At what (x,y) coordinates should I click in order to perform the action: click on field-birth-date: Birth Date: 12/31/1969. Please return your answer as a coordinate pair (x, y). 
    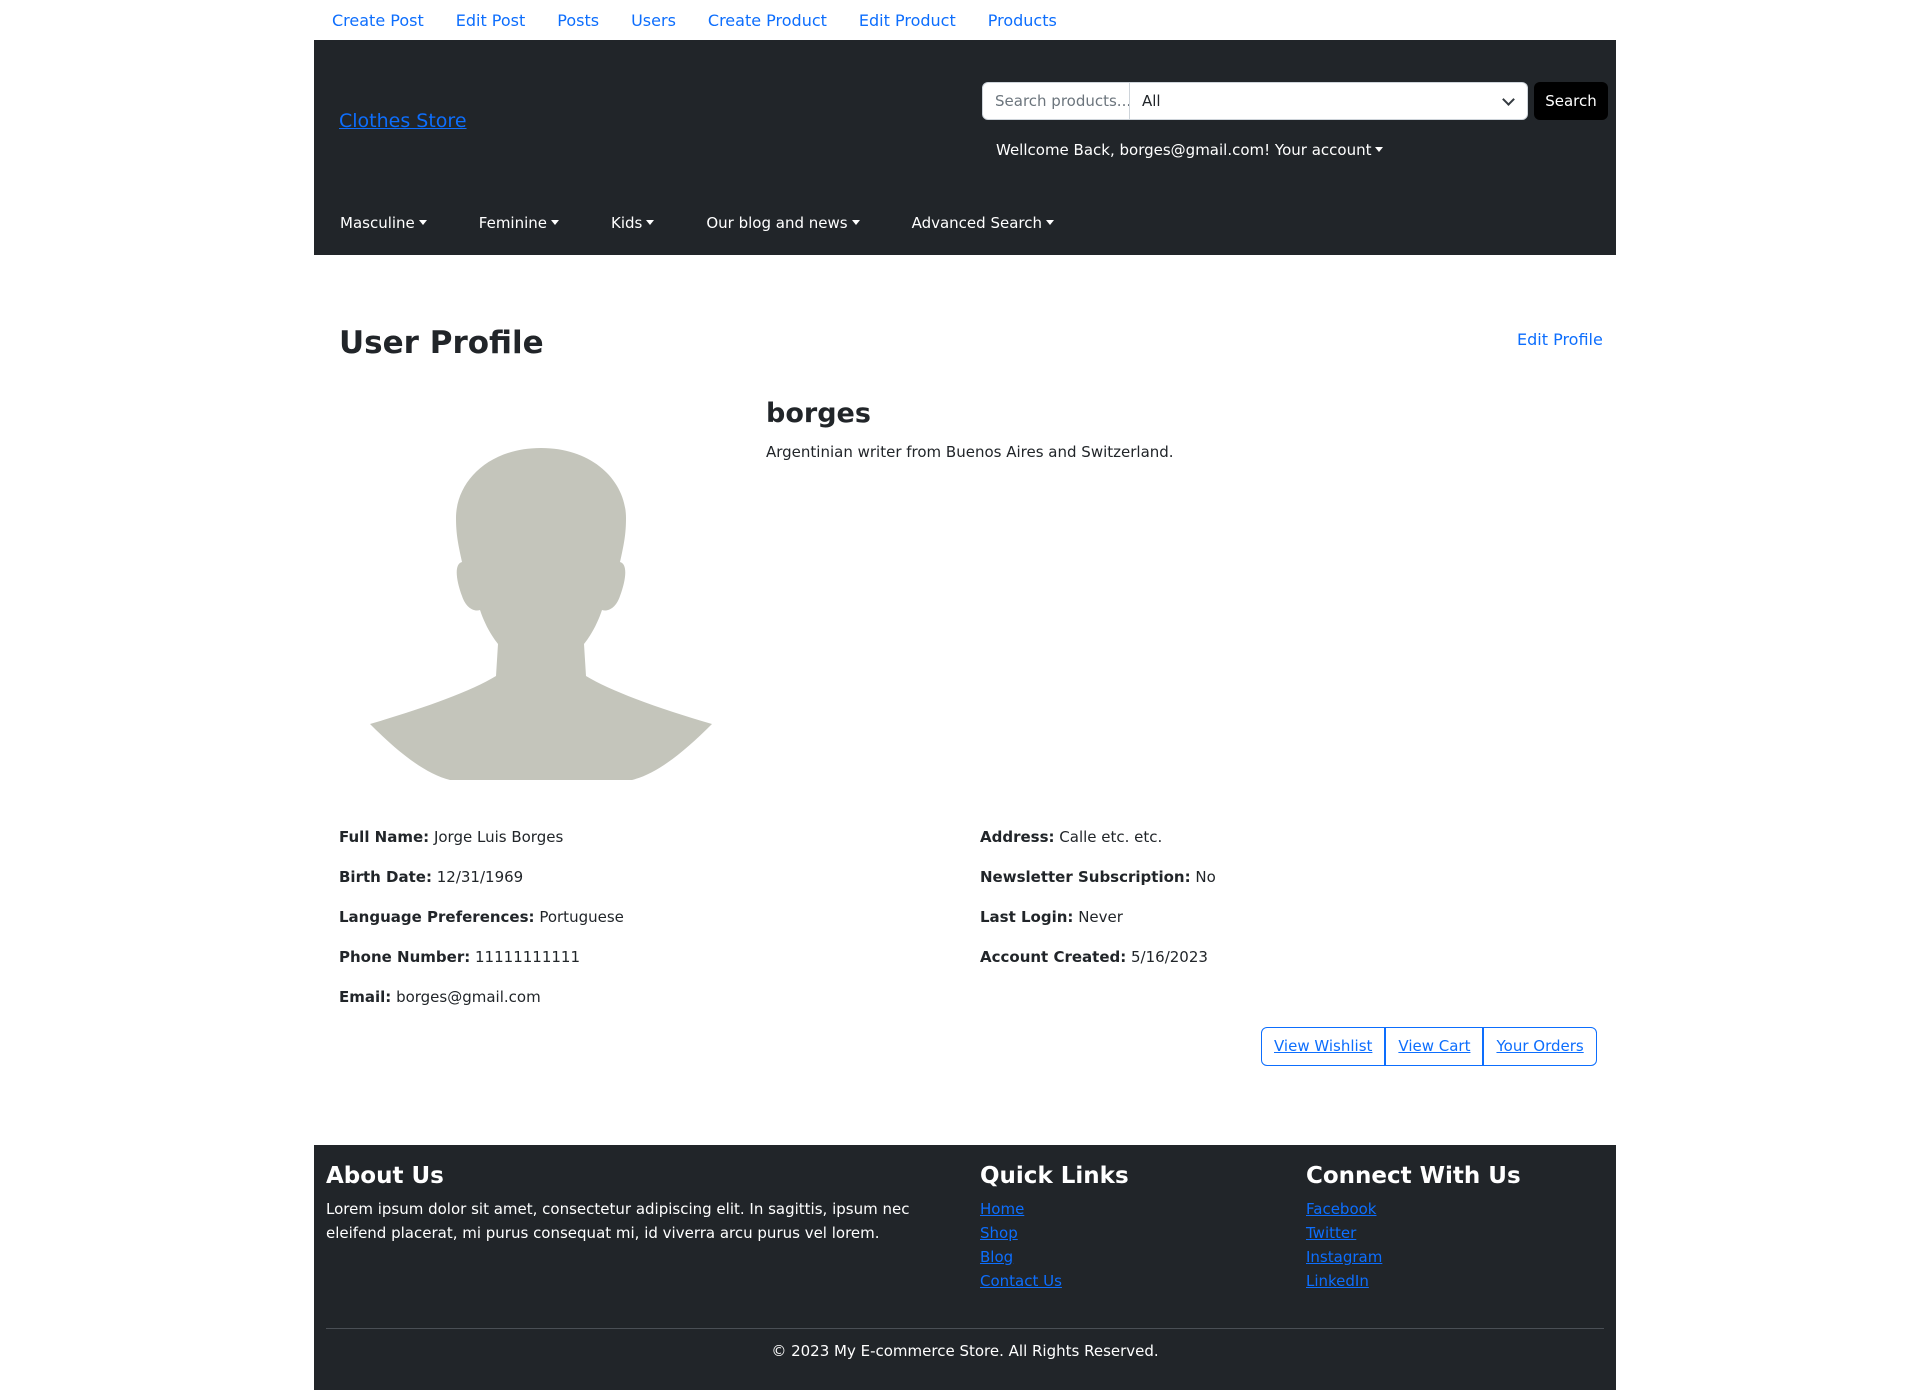
    Looking at the image, I should click on (481, 885).